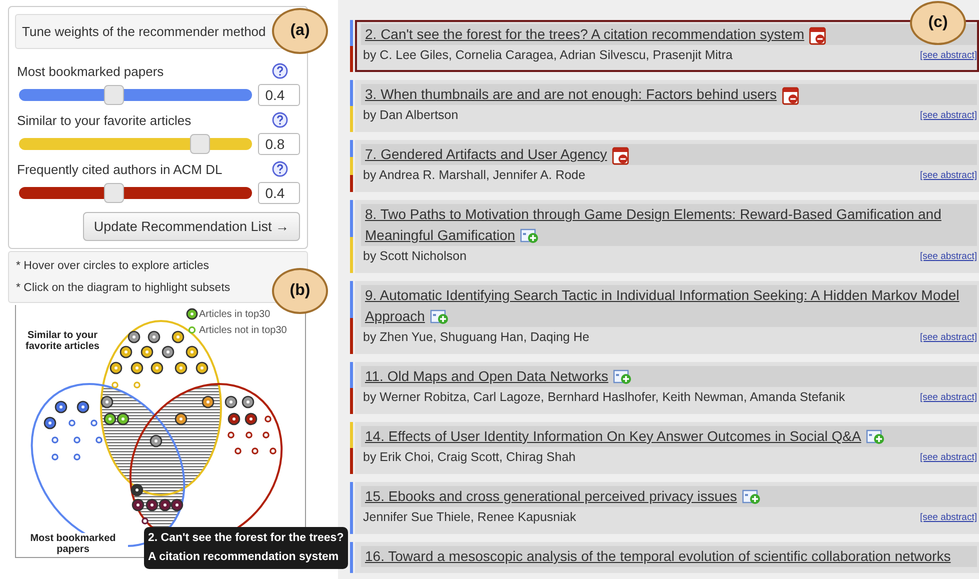 Image resolution: width=979 pixels, height=579 pixels. Describe the element at coordinates (667, 388) in the screenshot. I see `article-card: 11. Old Maps and Open Data Networks by Werner Robitza, Carl Lagoze, Bernhard Haslhofer, Keith Newman, Amanda Stefanik [see abstract]` at that location.